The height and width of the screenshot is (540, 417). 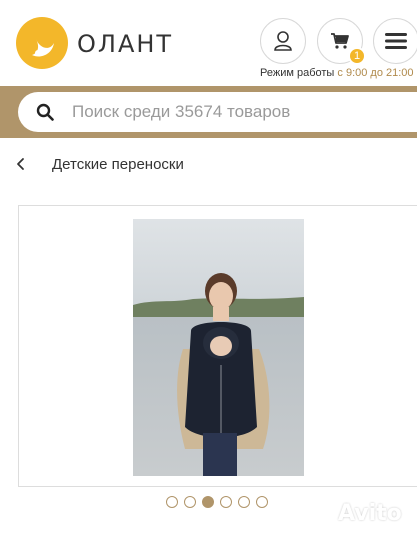 What do you see at coordinates (375, 73) in the screenshot?
I see `hours-value: с 9:00 до 21:00` at bounding box center [375, 73].